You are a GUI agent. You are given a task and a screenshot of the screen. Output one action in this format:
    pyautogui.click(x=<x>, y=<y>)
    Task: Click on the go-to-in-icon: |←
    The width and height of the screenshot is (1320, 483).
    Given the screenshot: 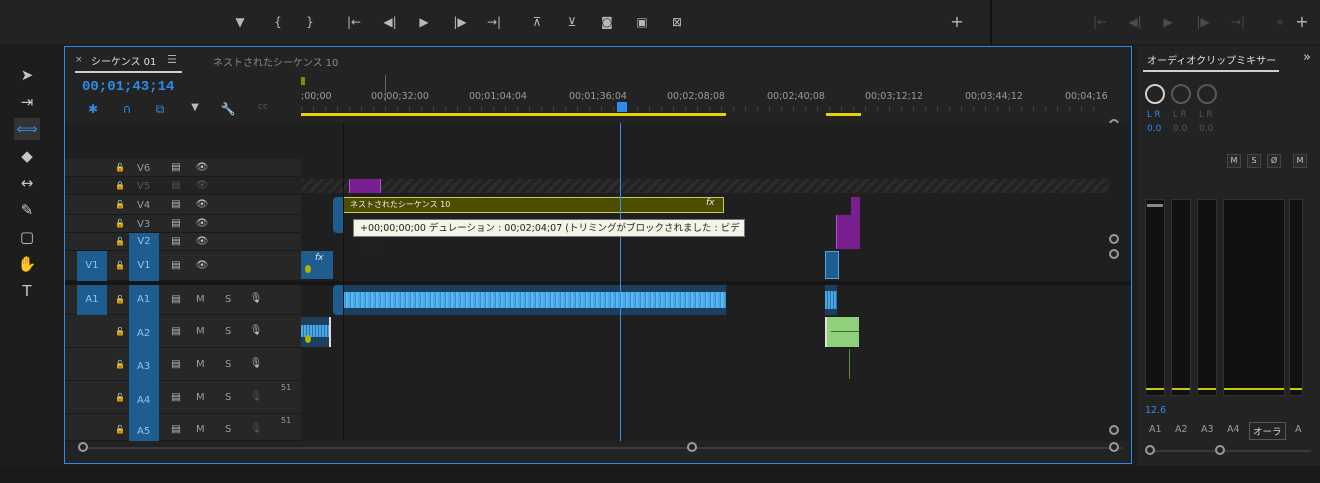 What is the action you would take?
    pyautogui.click(x=354, y=22)
    